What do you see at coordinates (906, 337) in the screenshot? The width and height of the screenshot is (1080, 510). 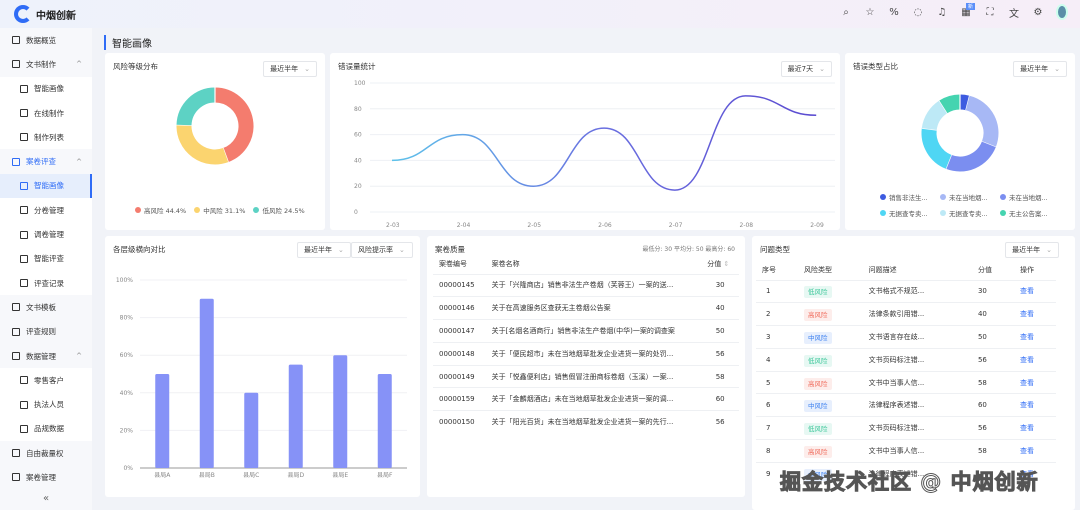 I see `table-row: 3 中风险 文书语言存在歧... 50 查看` at bounding box center [906, 337].